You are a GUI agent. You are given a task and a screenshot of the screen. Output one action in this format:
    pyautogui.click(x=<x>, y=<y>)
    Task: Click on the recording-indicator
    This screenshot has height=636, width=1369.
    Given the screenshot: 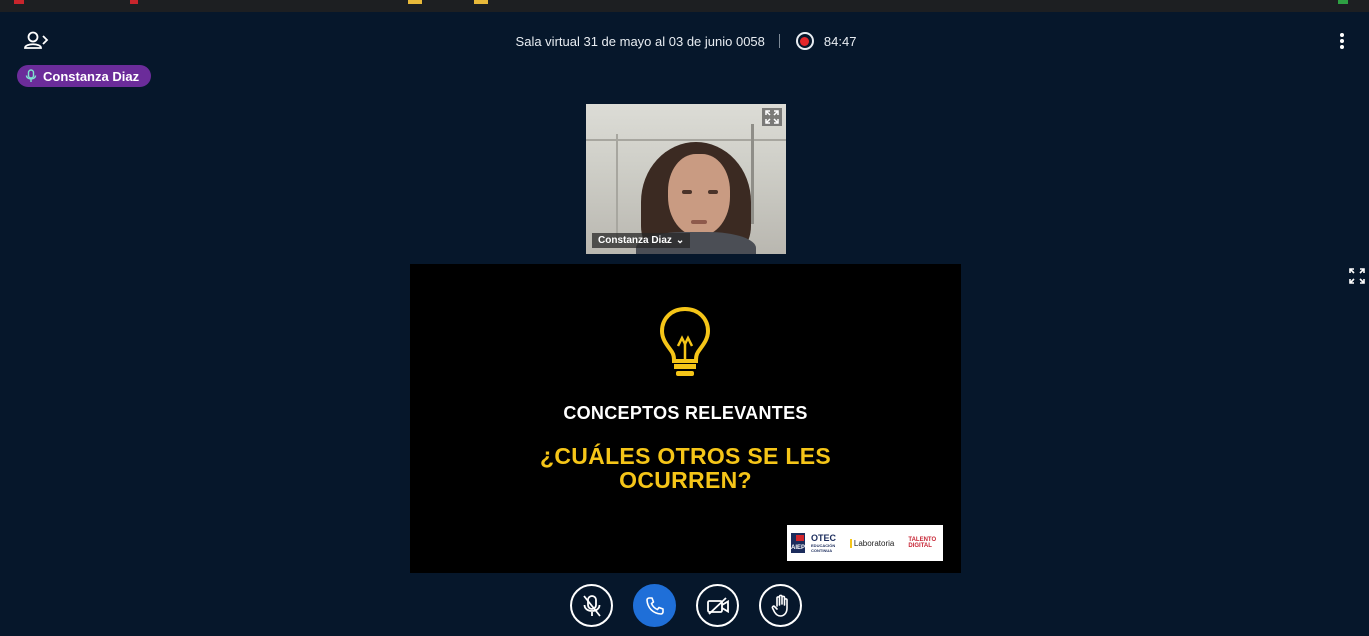 What is the action you would take?
    pyautogui.click(x=804, y=41)
    